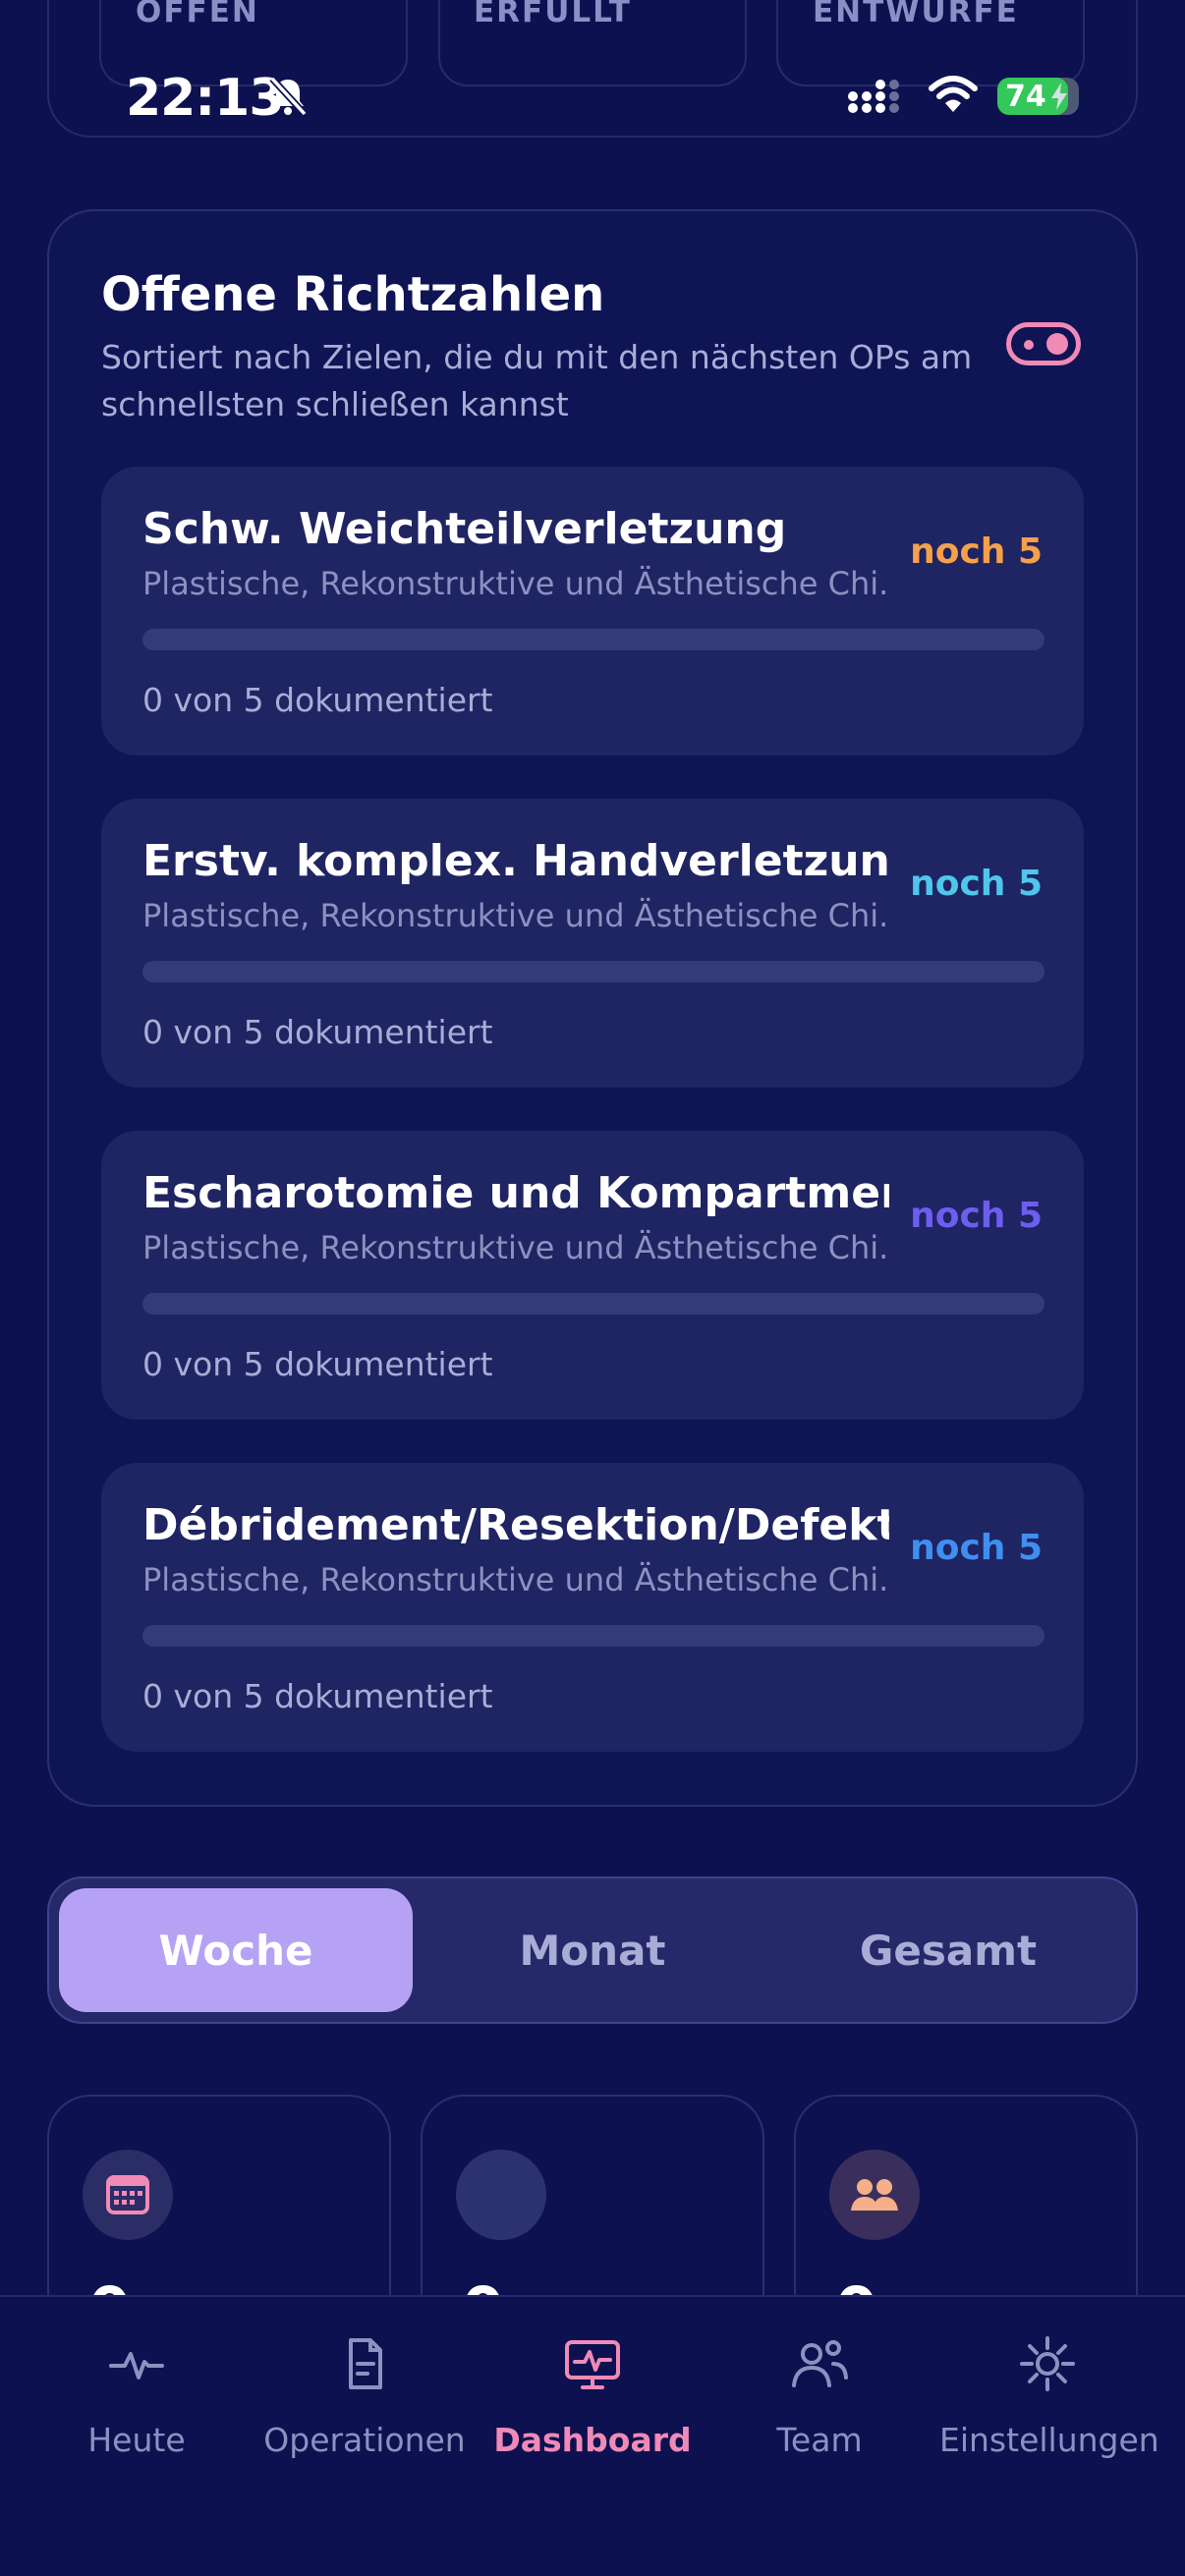  Describe the element at coordinates (136, 2398) in the screenshot. I see `tab-heute: Heute` at that location.